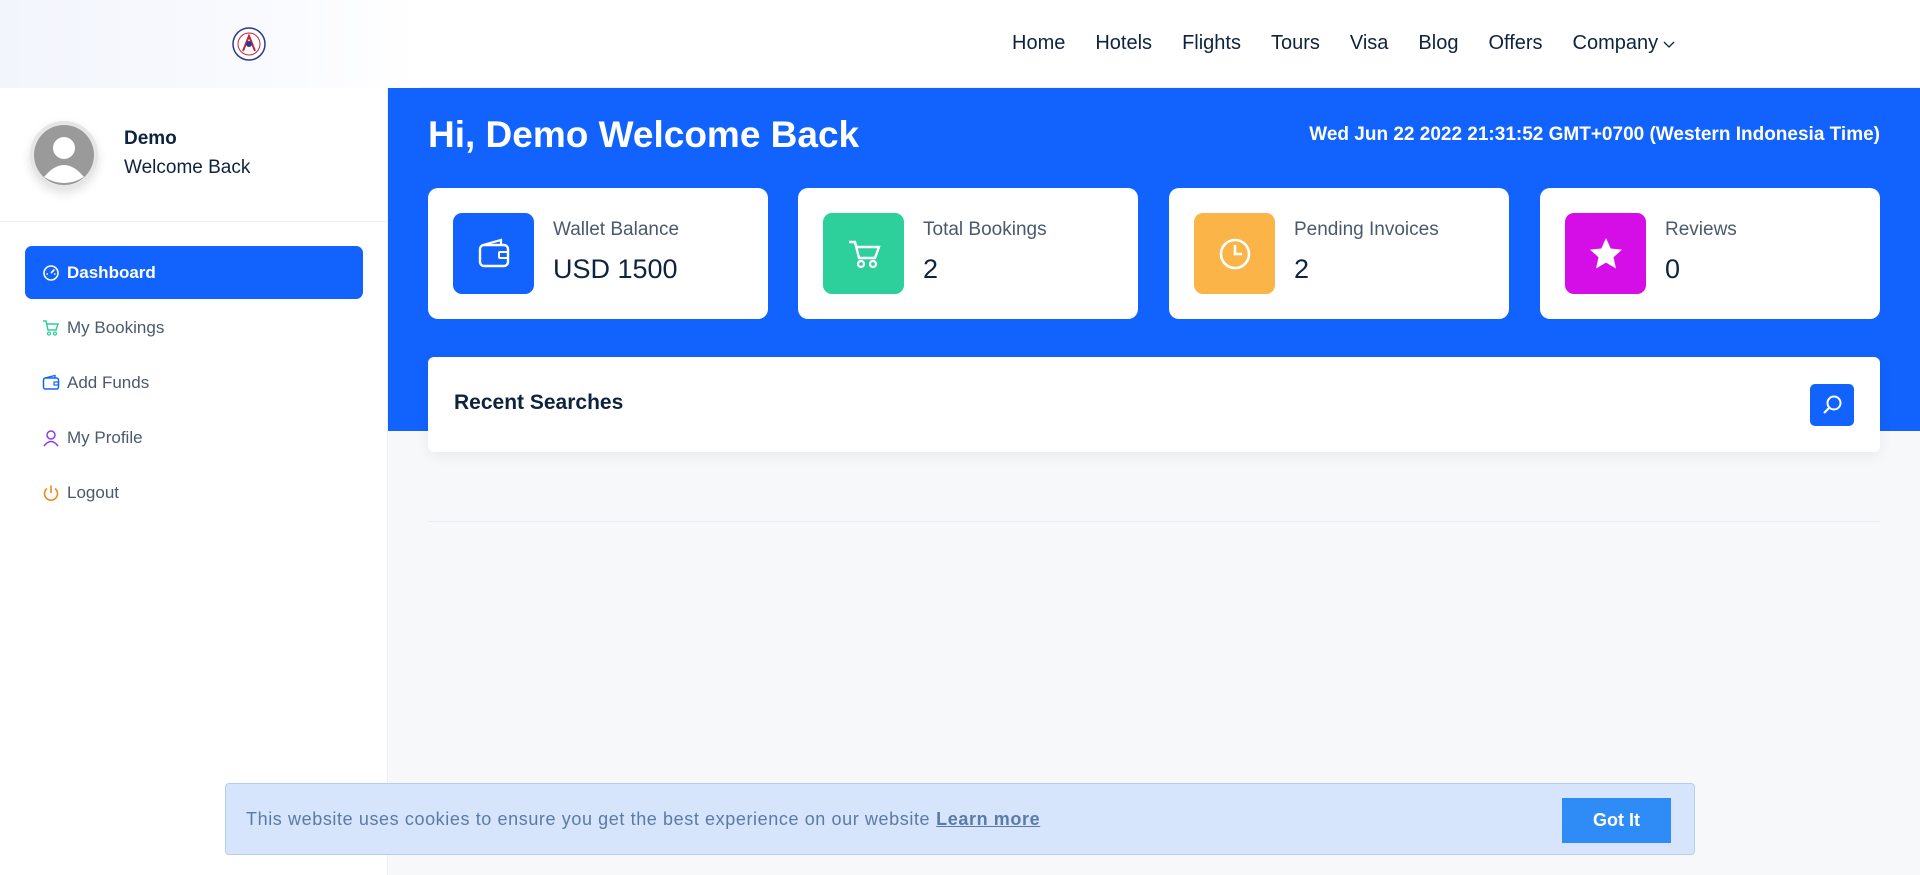 The width and height of the screenshot is (1920, 875). I want to click on chevron-down-icon, so click(1669, 44).